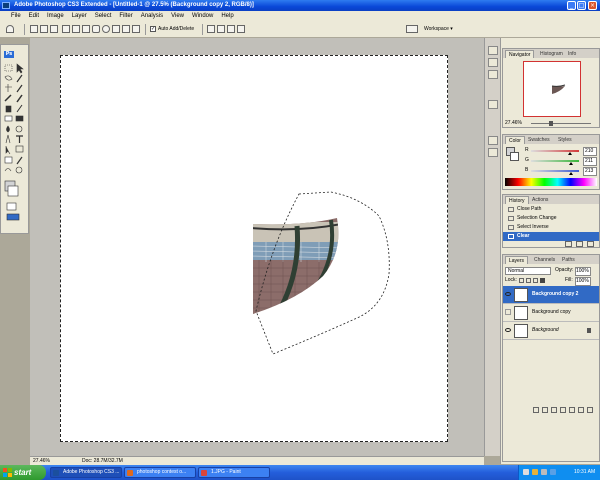 This screenshot has height=480, width=600. What do you see at coordinates (153, 29) in the screenshot?
I see `auto-add-delete-checkbox: ✓` at bounding box center [153, 29].